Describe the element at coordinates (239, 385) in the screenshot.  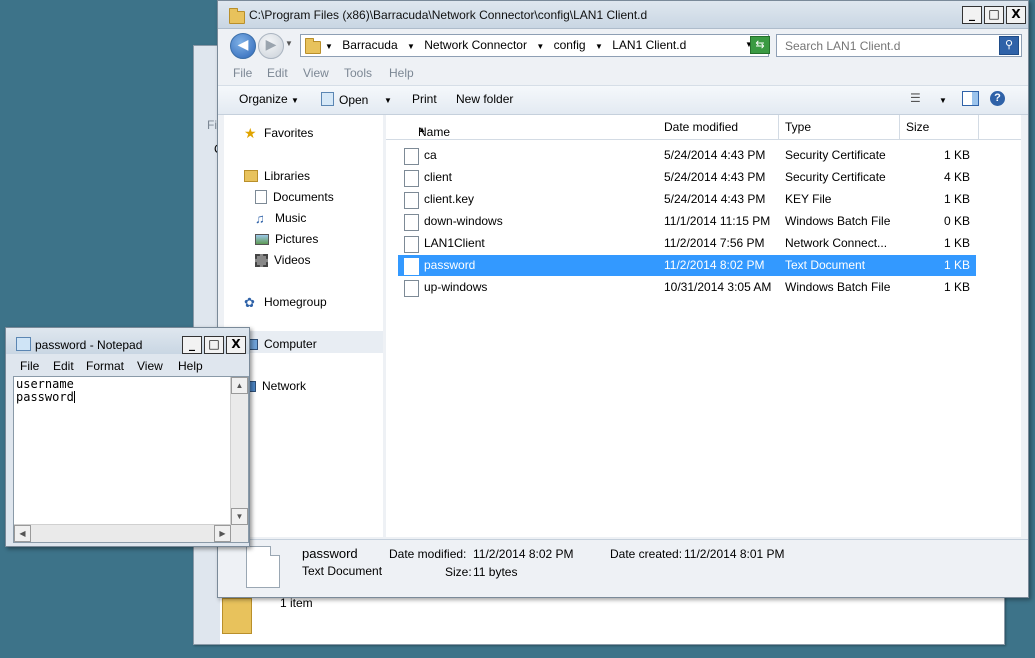
I see `scroll-up-icon: ▲` at that location.